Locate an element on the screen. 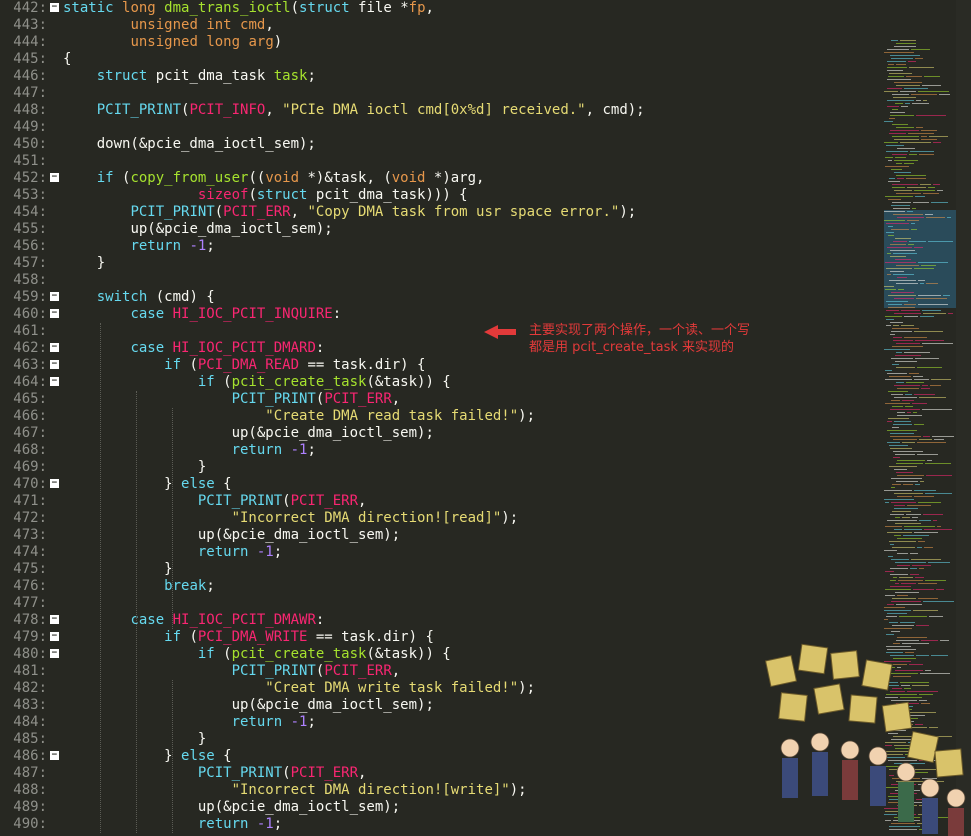  code-text: break; is located at coordinates (139, 586).